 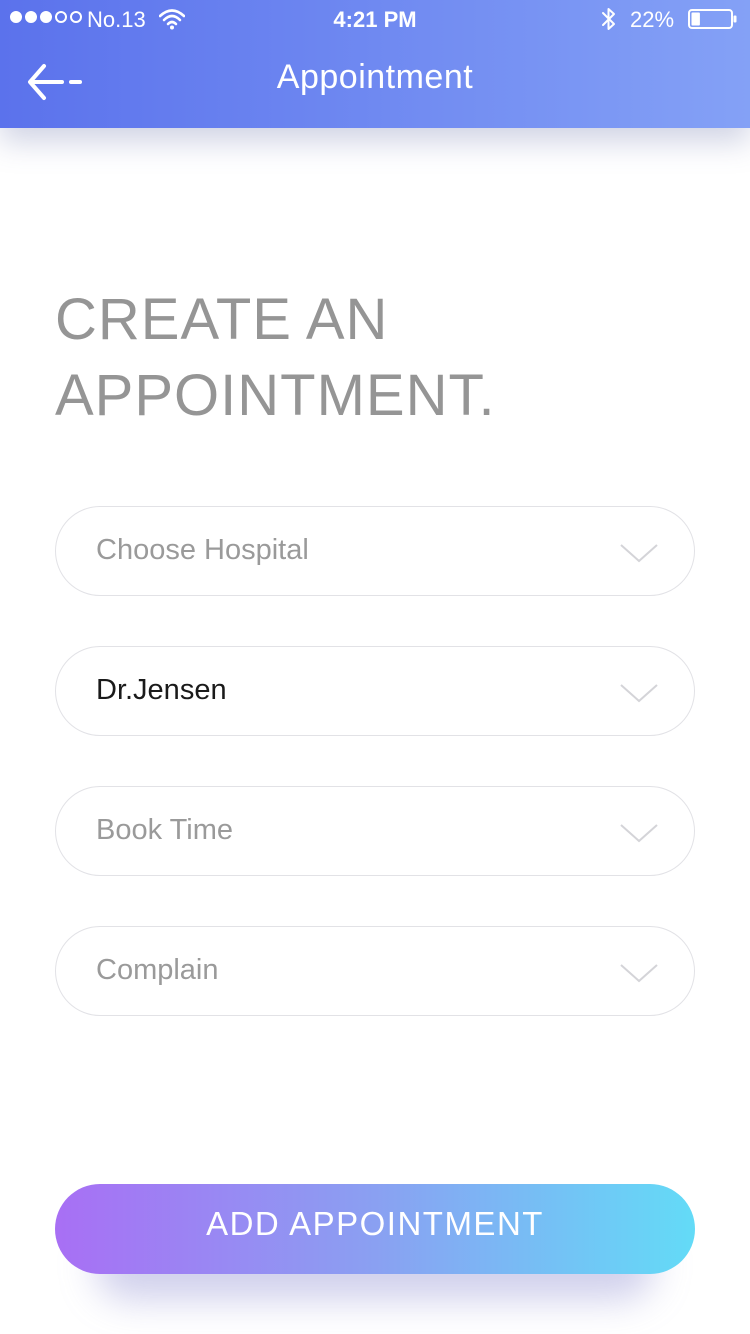 What do you see at coordinates (375, 971) in the screenshot?
I see `complain-dropdown: Complain` at bounding box center [375, 971].